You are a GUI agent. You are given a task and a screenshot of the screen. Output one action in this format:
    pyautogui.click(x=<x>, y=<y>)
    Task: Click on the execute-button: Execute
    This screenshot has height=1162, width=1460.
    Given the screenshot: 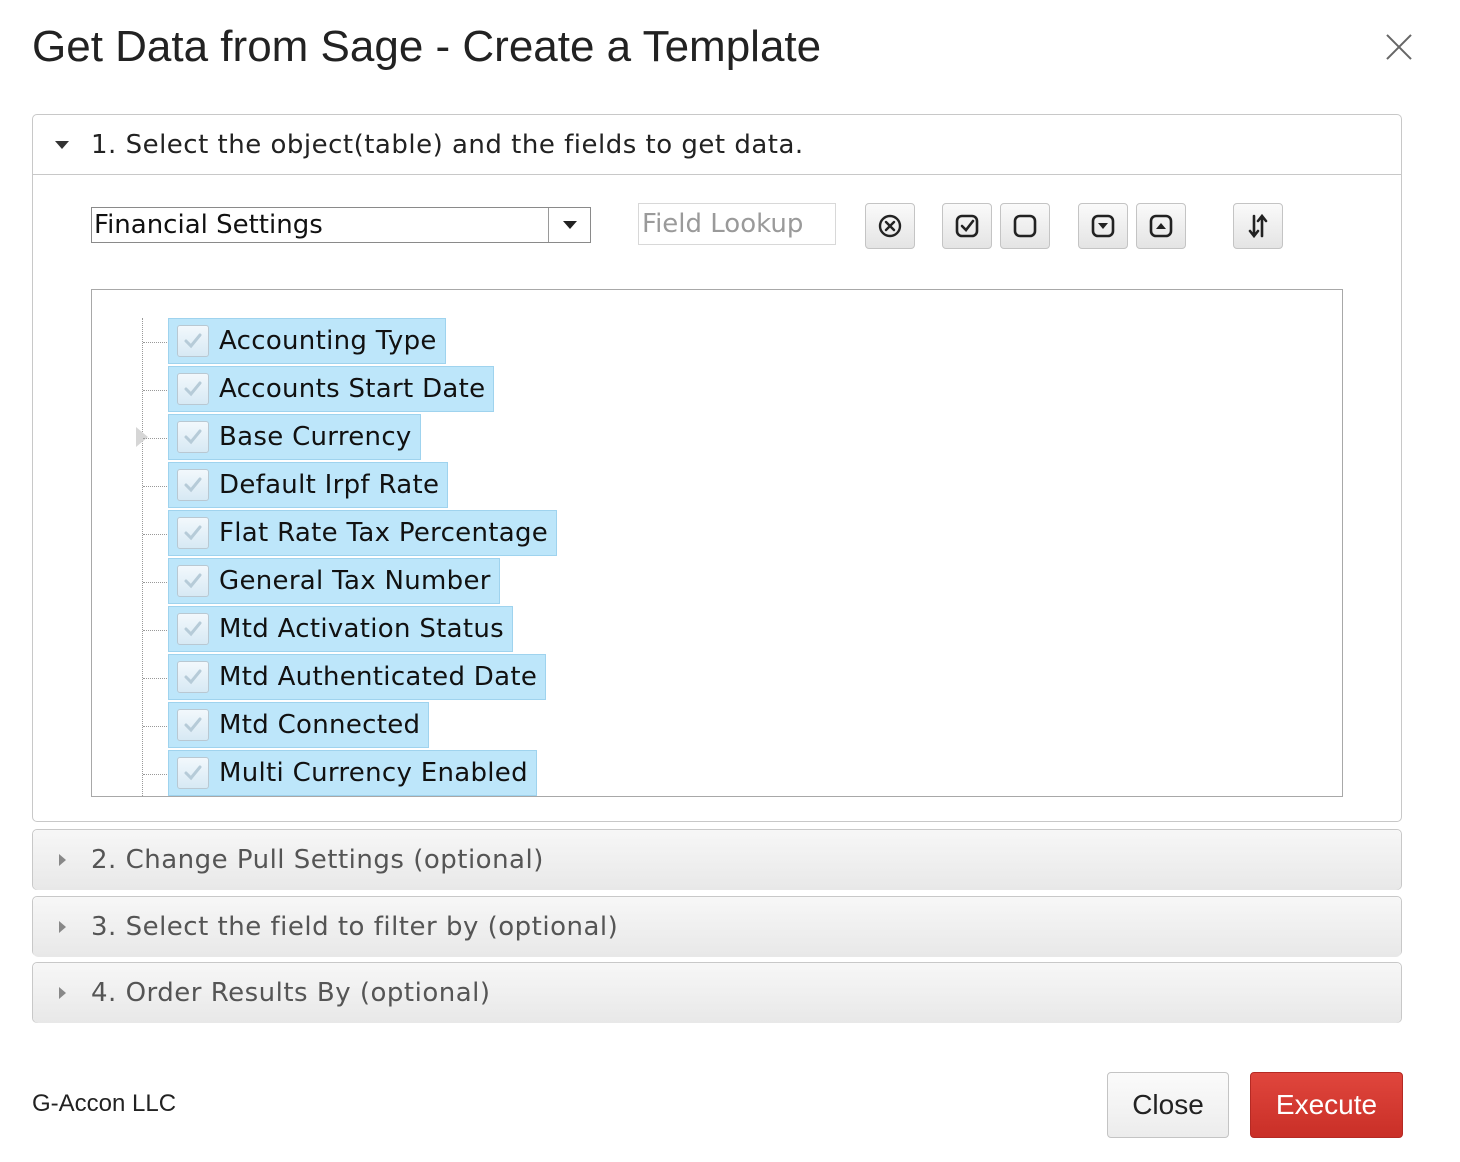 What is the action you would take?
    pyautogui.click(x=1326, y=1105)
    